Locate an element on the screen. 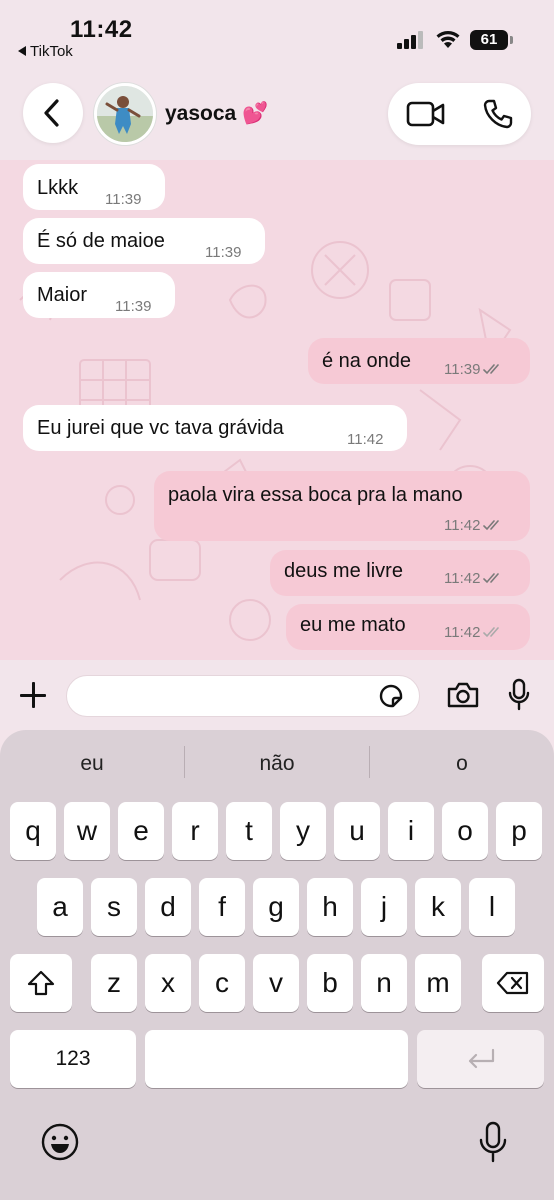 The height and width of the screenshot is (1200, 554). message-bubble-in: É só de maioe 11:39 is located at coordinates (144, 241).